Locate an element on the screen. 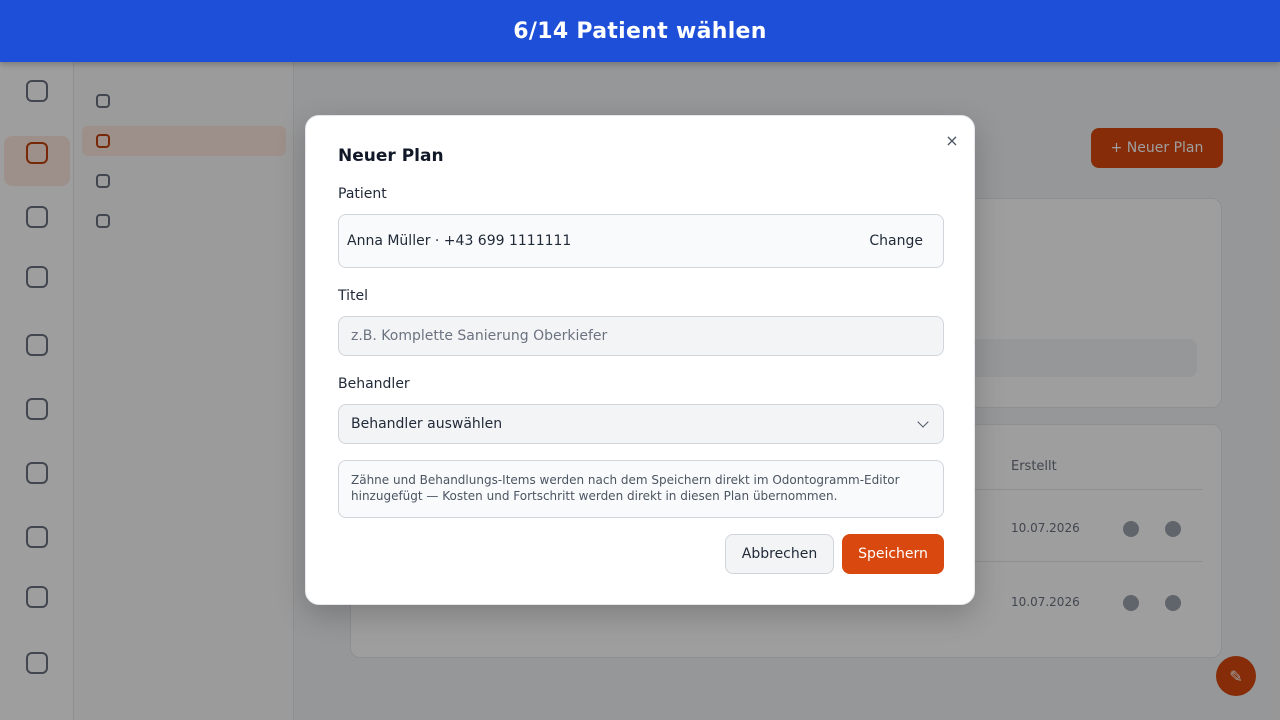  selected-patient: Anna Müller · +43 699 1111111 is located at coordinates (459, 241).